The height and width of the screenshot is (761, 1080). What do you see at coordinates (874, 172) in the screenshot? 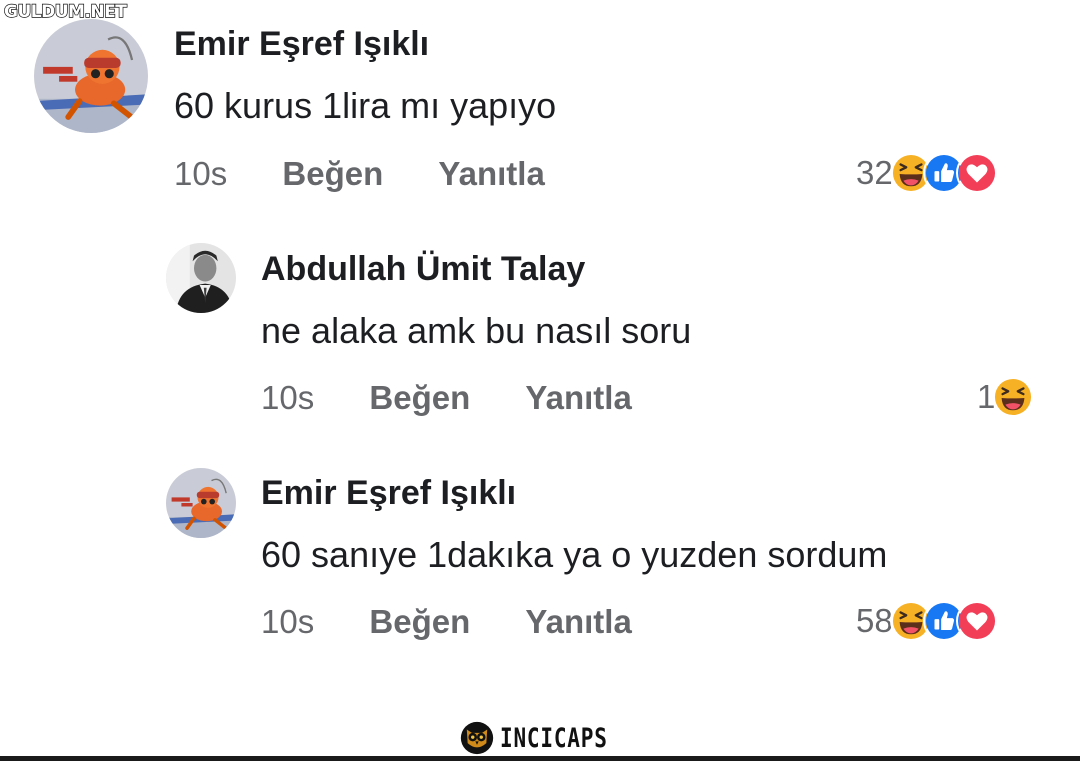
I see `reaction-count: 32` at bounding box center [874, 172].